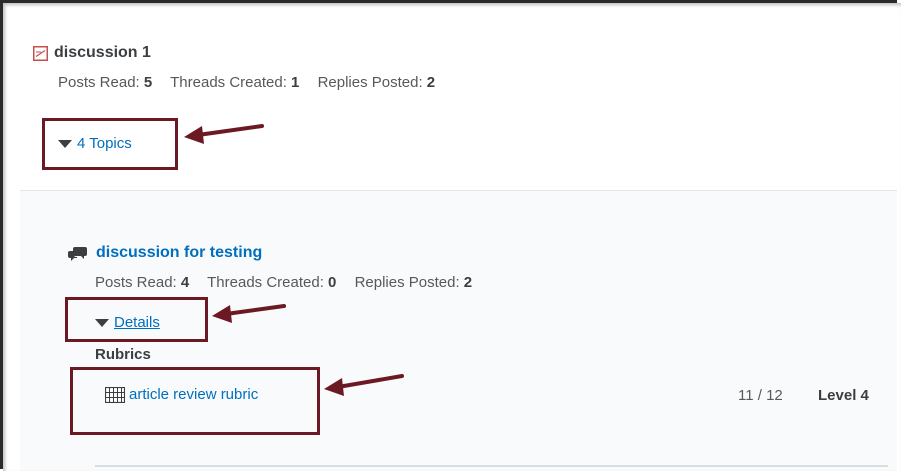  Describe the element at coordinates (99, 82) in the screenshot. I see `posts-read-label: Posts Read:` at that location.